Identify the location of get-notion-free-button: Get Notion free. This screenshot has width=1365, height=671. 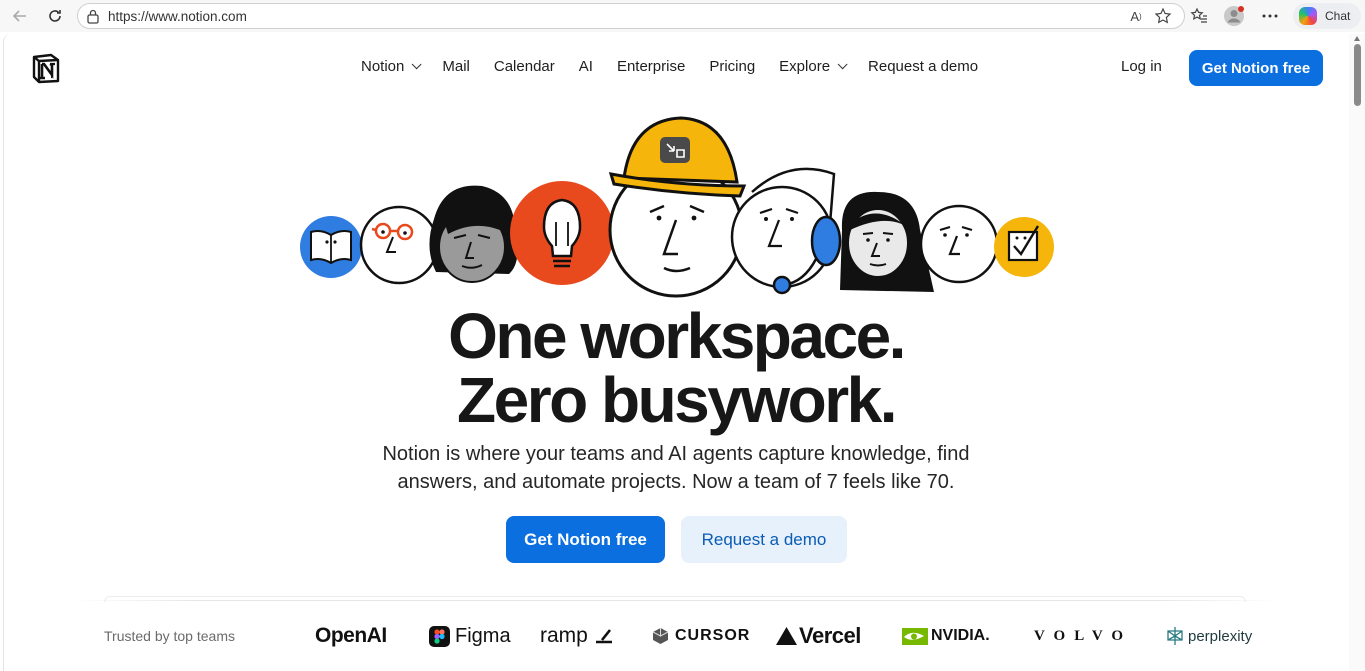
(585, 539).